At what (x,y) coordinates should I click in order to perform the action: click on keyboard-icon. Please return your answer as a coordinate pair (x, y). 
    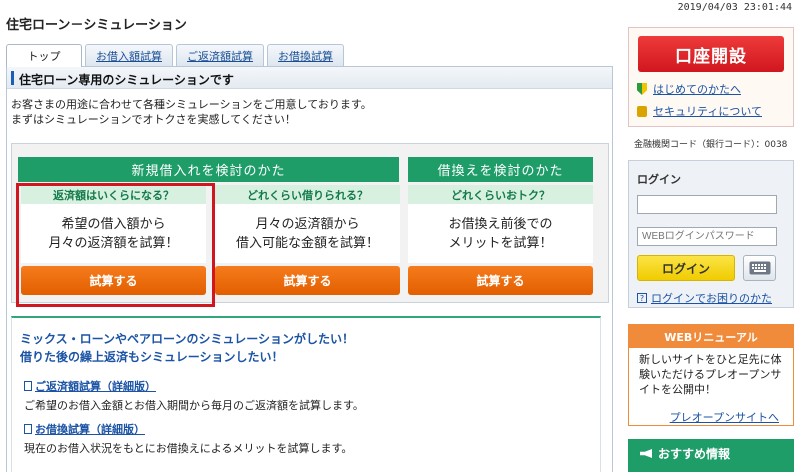
    Looking at the image, I should click on (759, 268).